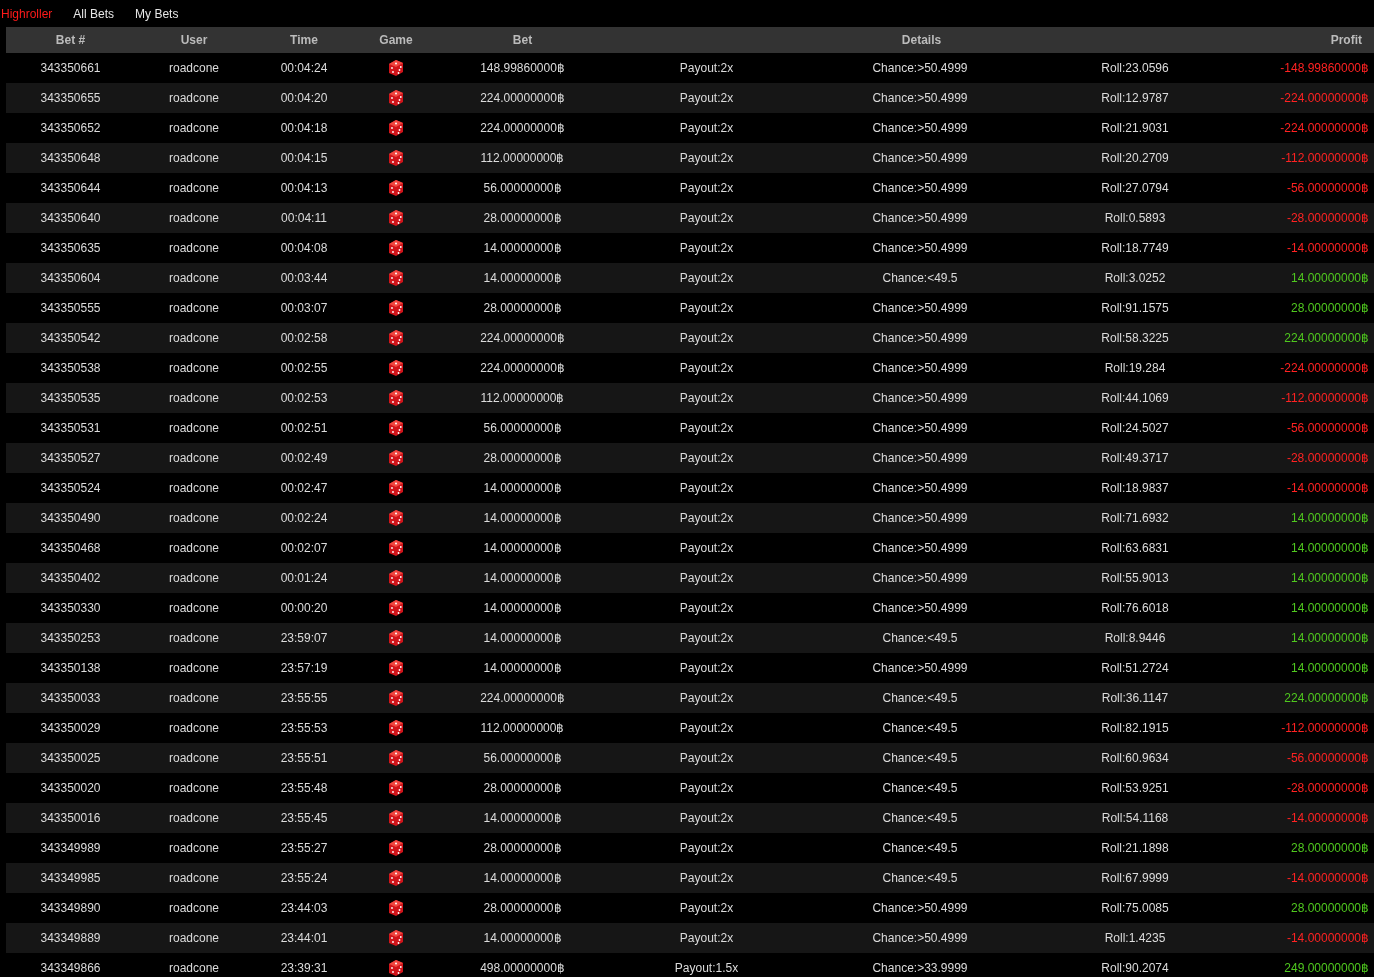  What do you see at coordinates (70, 338) in the screenshot?
I see `table-cell: 343350542` at bounding box center [70, 338].